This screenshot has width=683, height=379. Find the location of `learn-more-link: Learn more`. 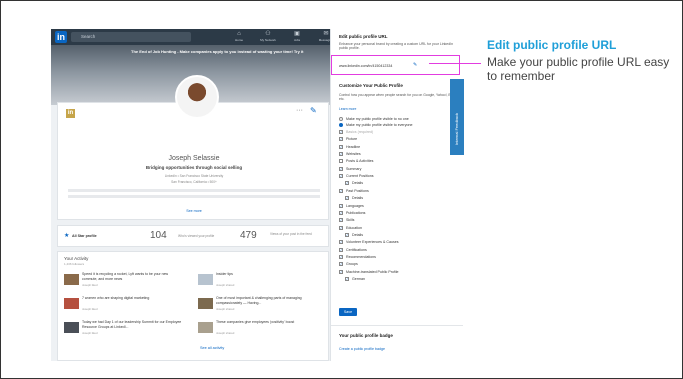

learn-more-link: Learn more is located at coordinates (347, 109).